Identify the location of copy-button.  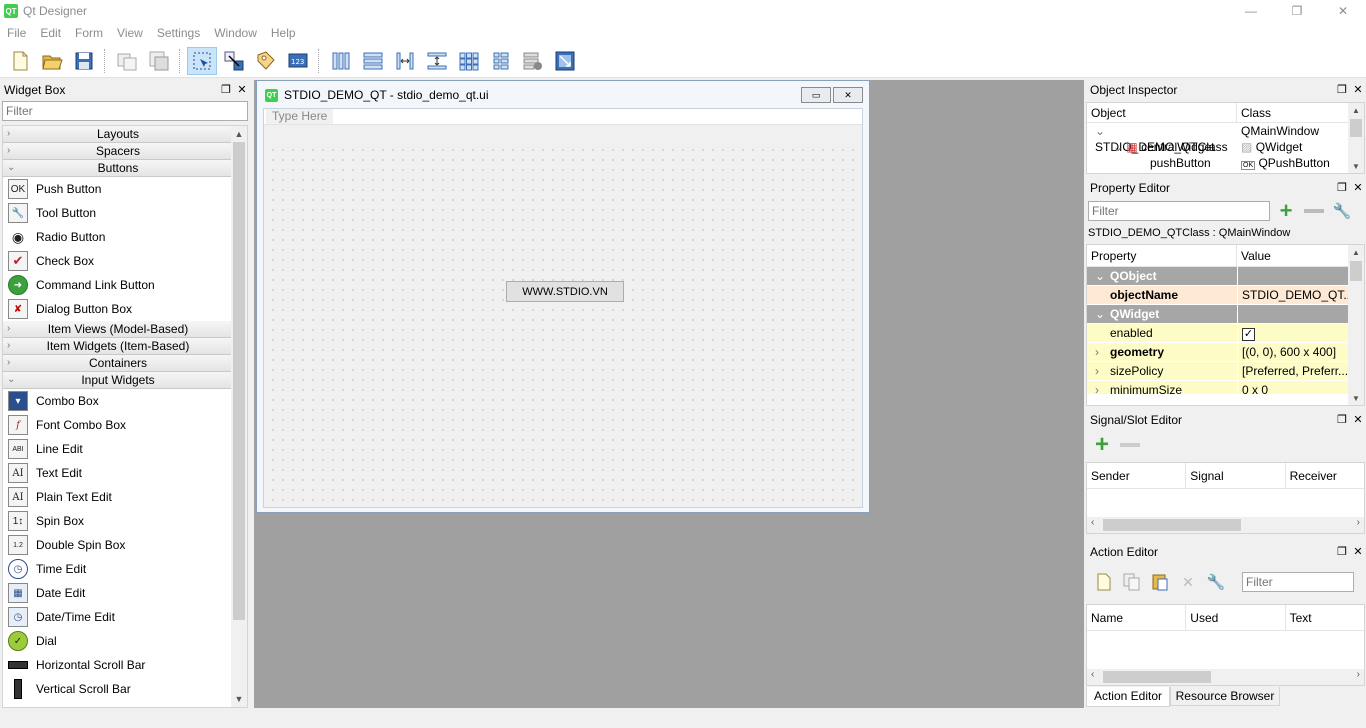
(127, 61).